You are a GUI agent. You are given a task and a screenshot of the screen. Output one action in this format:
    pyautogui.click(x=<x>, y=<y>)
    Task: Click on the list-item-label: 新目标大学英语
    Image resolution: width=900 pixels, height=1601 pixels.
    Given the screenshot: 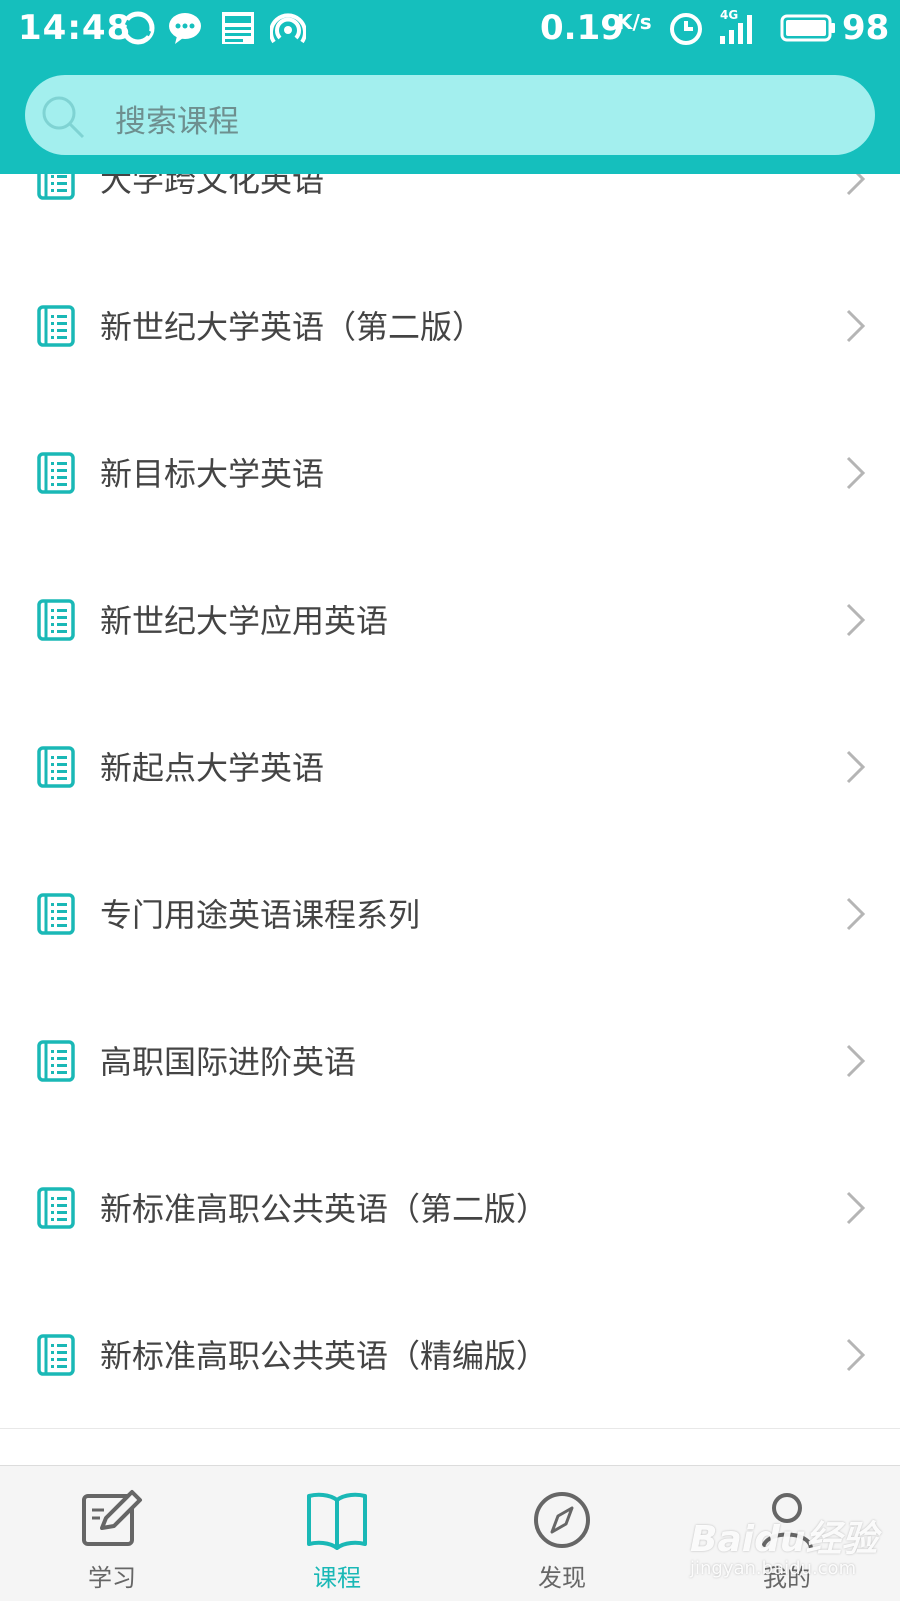 What is the action you would take?
    pyautogui.click(x=212, y=474)
    